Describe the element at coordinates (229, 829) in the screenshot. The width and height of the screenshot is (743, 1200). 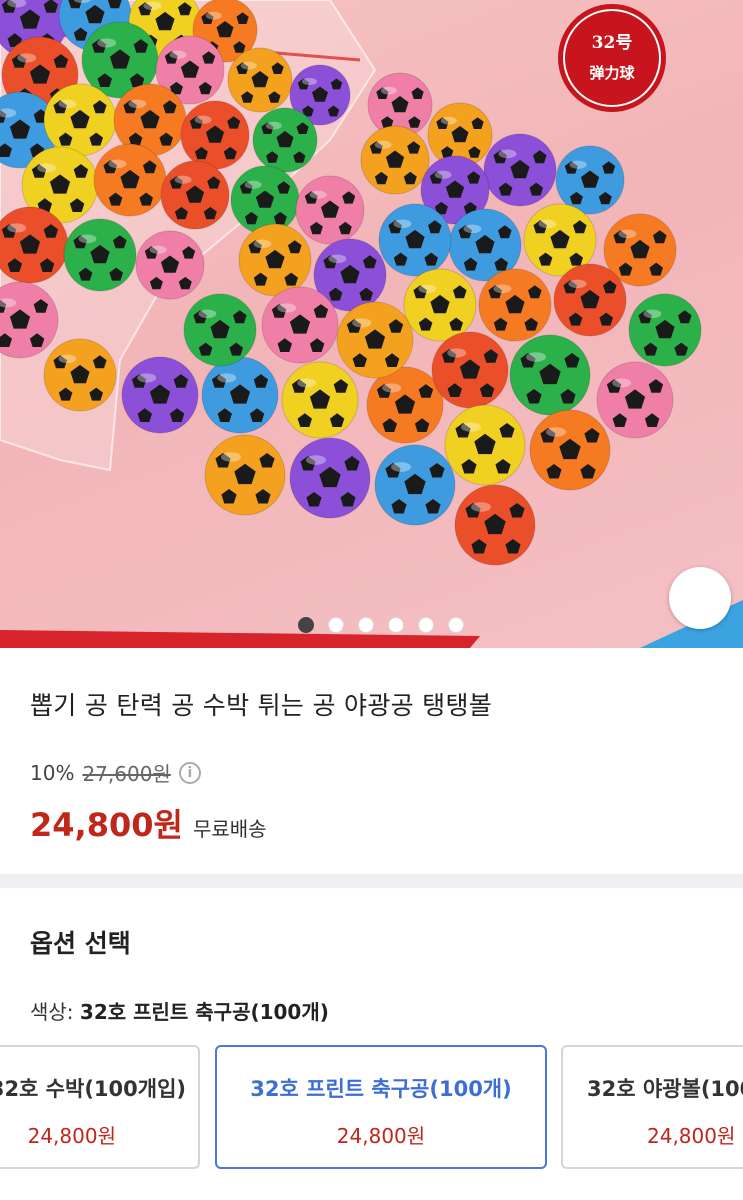
I see `shipping-label: 무료배송` at that location.